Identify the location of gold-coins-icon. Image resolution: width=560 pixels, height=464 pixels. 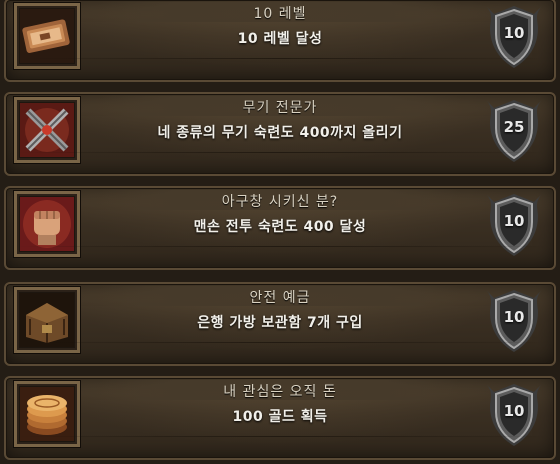
(47, 414).